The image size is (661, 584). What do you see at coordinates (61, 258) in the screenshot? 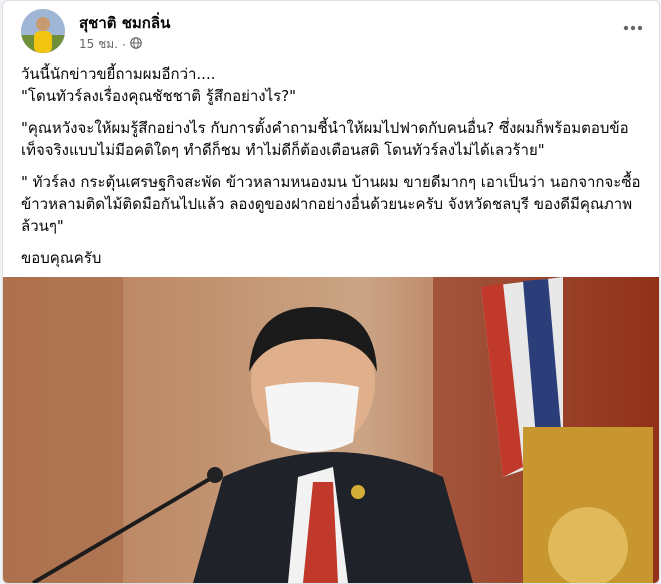
I see `post-paragraph-5: ขอบคุณครับ` at bounding box center [61, 258].